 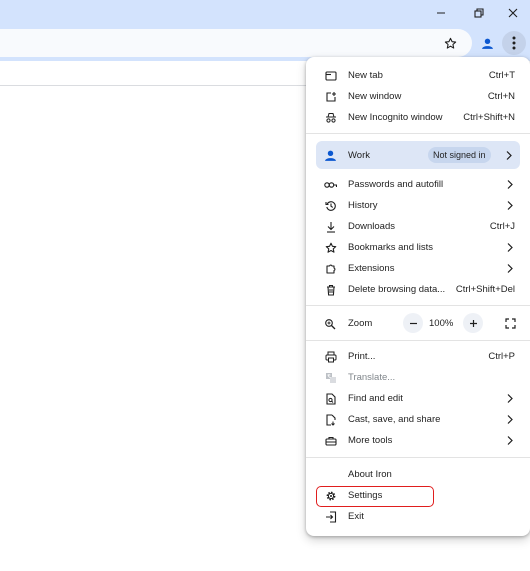 I want to click on menu-item-delete-browsing-data: Delete browsing data... Ctrl+Shift+Del, so click(x=418, y=289).